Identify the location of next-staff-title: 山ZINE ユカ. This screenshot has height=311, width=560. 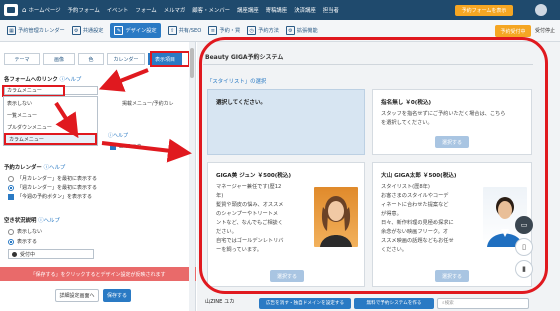
(220, 302).